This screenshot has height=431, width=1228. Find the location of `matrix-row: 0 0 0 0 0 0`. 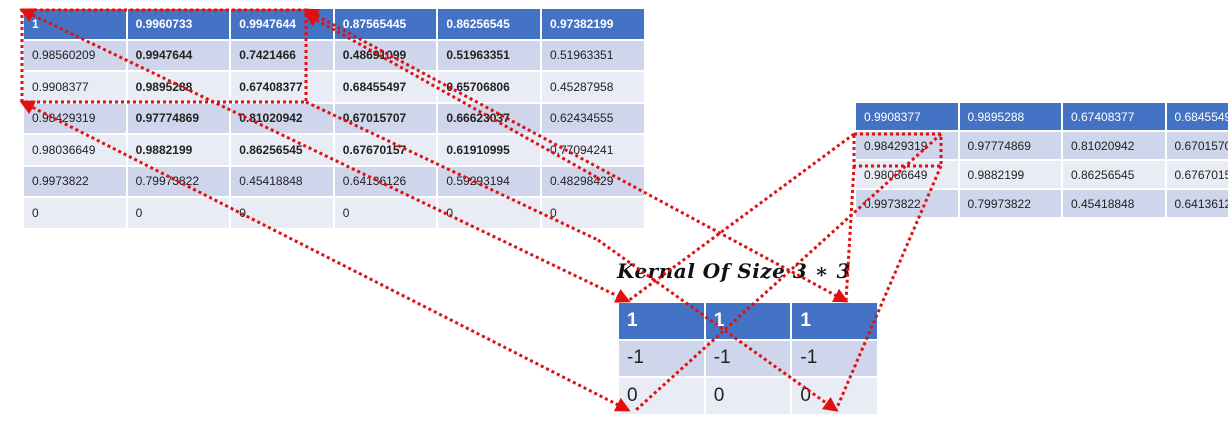

matrix-row: 0 0 0 0 0 0 is located at coordinates (334, 213).